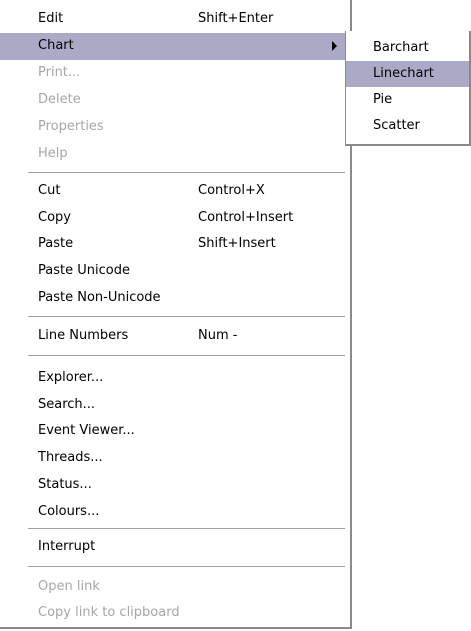  What do you see at coordinates (69, 586) in the screenshot?
I see `menu-item-label: Open link` at bounding box center [69, 586].